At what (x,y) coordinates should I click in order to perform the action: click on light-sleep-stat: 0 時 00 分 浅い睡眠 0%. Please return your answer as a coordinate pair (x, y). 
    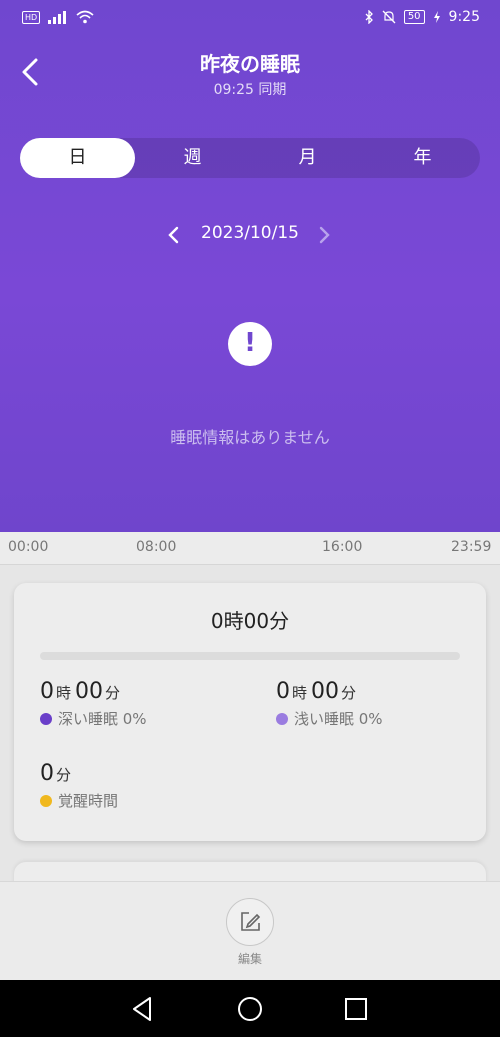
    Looking at the image, I should click on (329, 704).